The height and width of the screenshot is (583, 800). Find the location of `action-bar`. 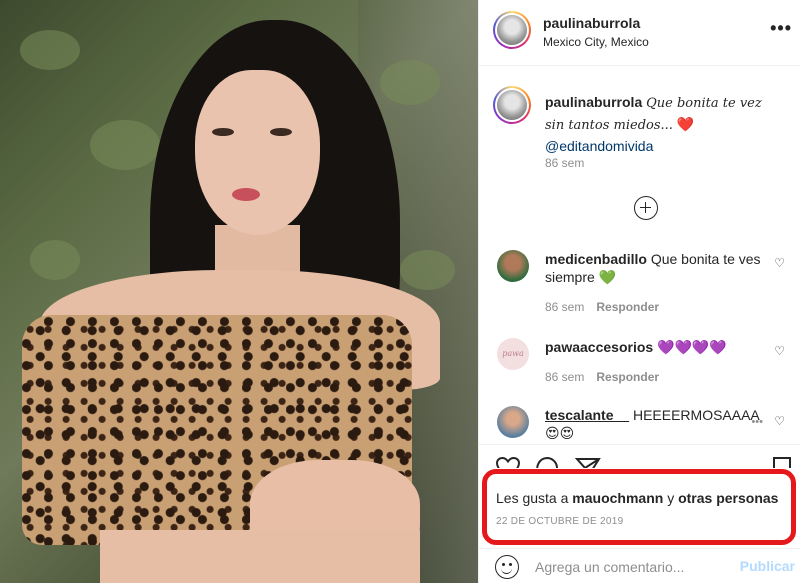

action-bar is located at coordinates (639, 459).